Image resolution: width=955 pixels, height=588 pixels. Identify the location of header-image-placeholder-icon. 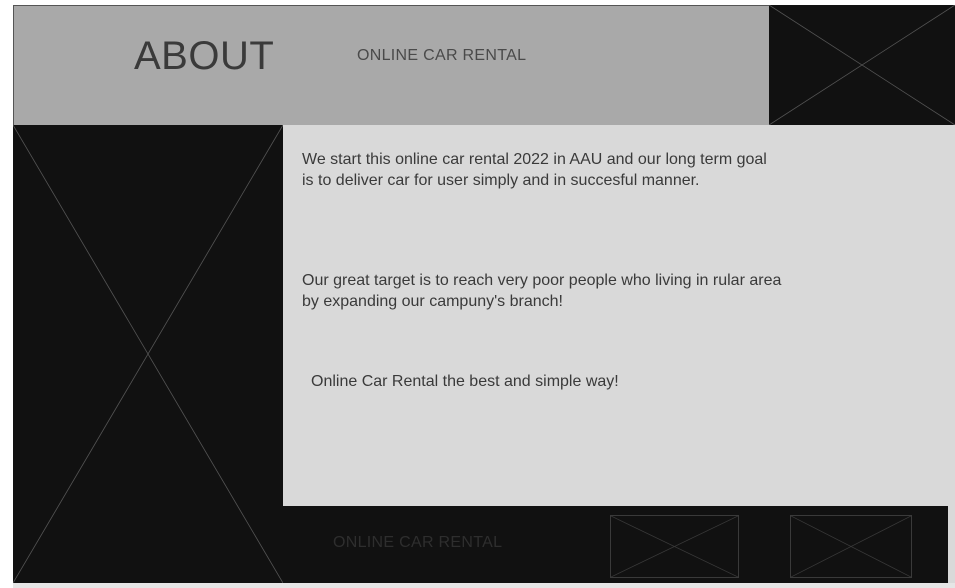
(862, 65).